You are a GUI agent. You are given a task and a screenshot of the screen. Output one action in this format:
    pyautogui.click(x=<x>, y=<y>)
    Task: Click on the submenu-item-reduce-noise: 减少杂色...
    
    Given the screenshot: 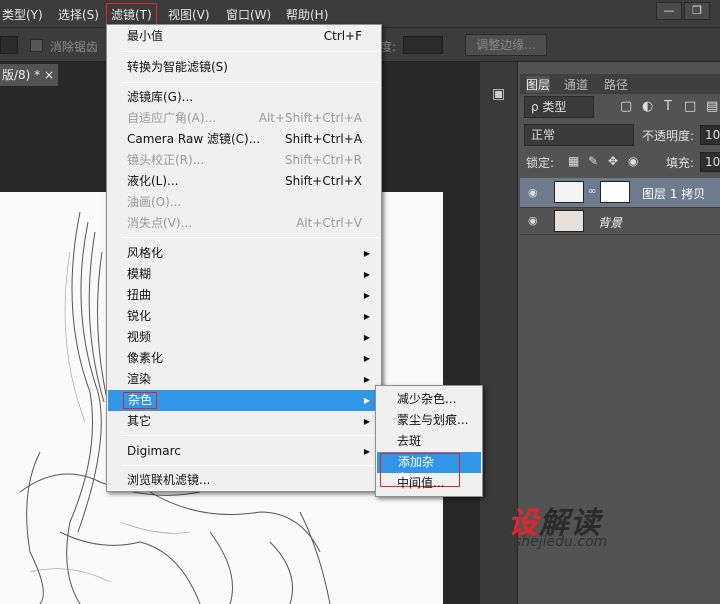 What is the action you would take?
    pyautogui.click(x=429, y=399)
    